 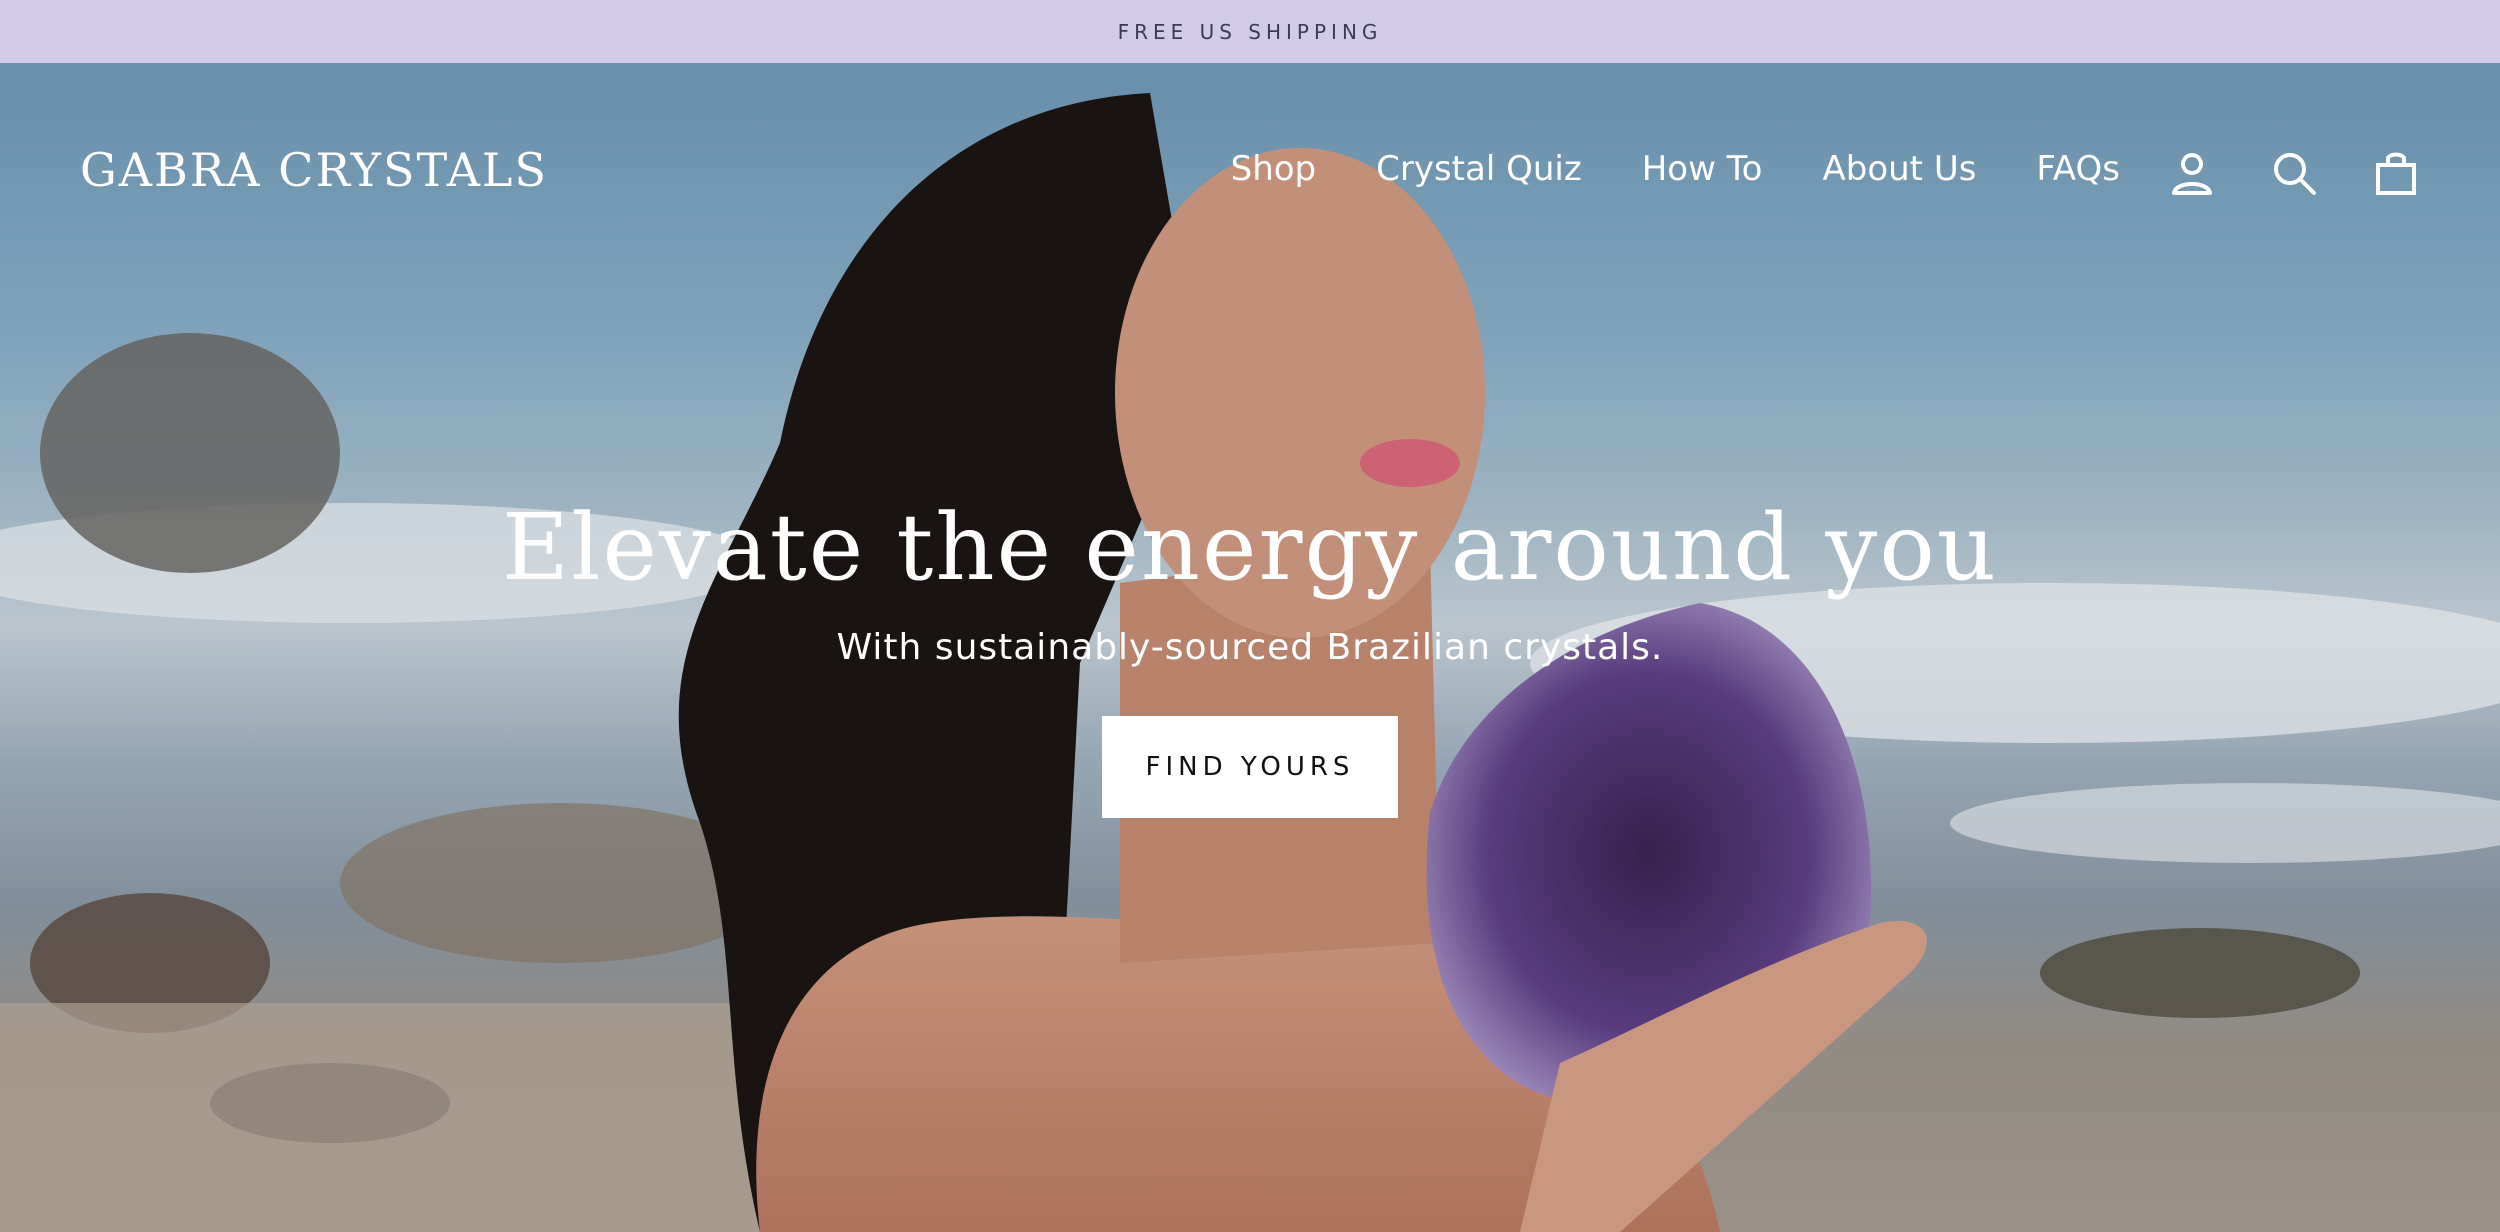 I want to click on header-icons, so click(x=2294, y=173).